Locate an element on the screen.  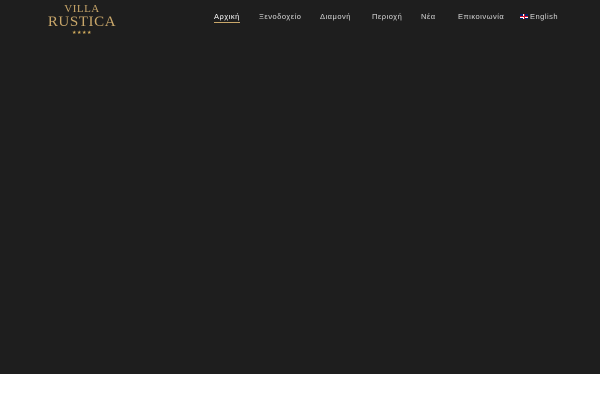
nav-item-label: Ξενοδοχείο is located at coordinates (280, 16).